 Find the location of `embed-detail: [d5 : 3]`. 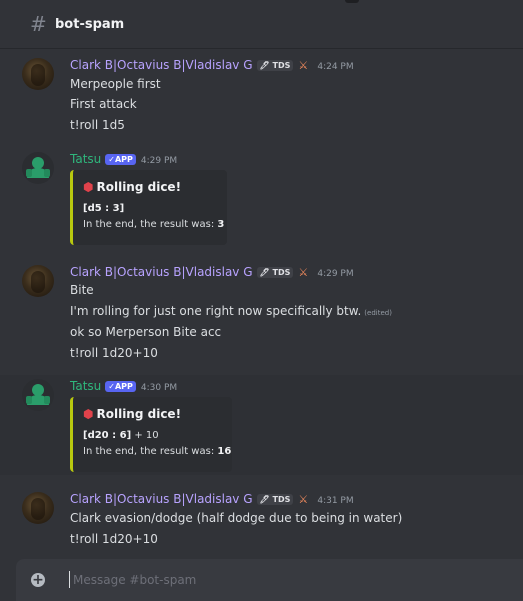

embed-detail: [d5 : 3] is located at coordinates (103, 208).